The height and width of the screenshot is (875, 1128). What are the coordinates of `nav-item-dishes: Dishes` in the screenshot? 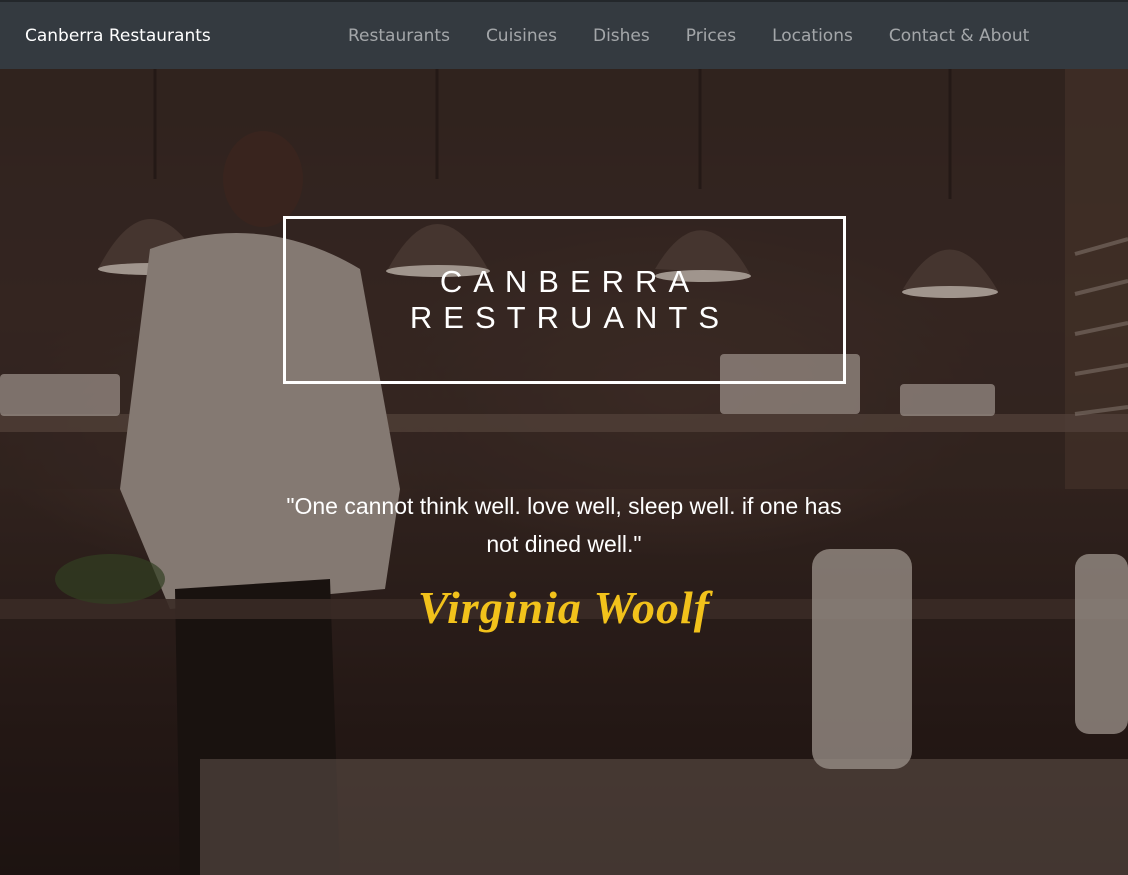 It's located at (621, 36).